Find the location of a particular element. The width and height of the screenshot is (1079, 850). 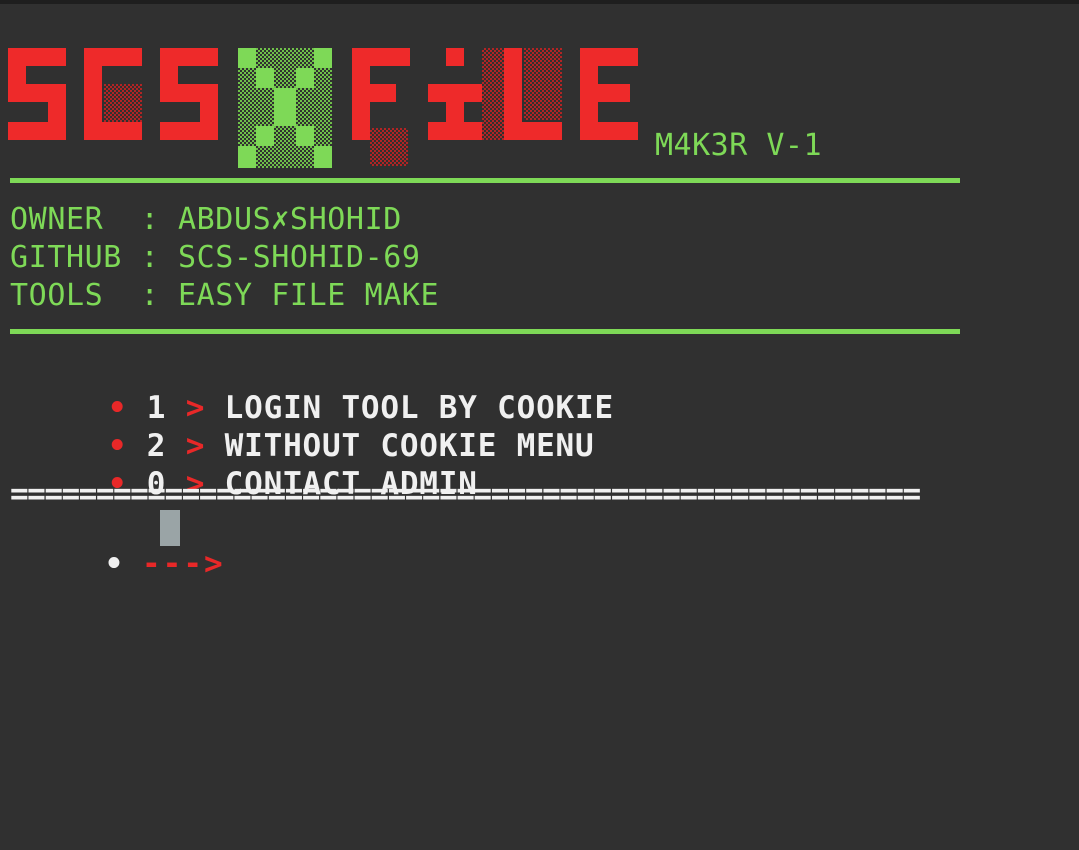

github-line: GITHUB : SCS-SHOHID-69 is located at coordinates (215, 257).